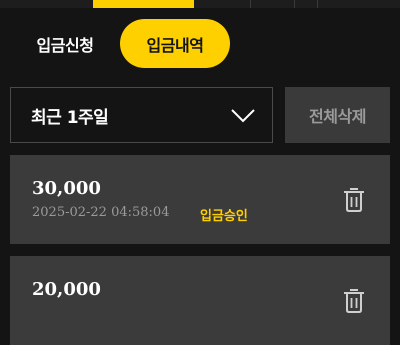 The image size is (400, 345). I want to click on top-tab-strip, so click(200, 4).